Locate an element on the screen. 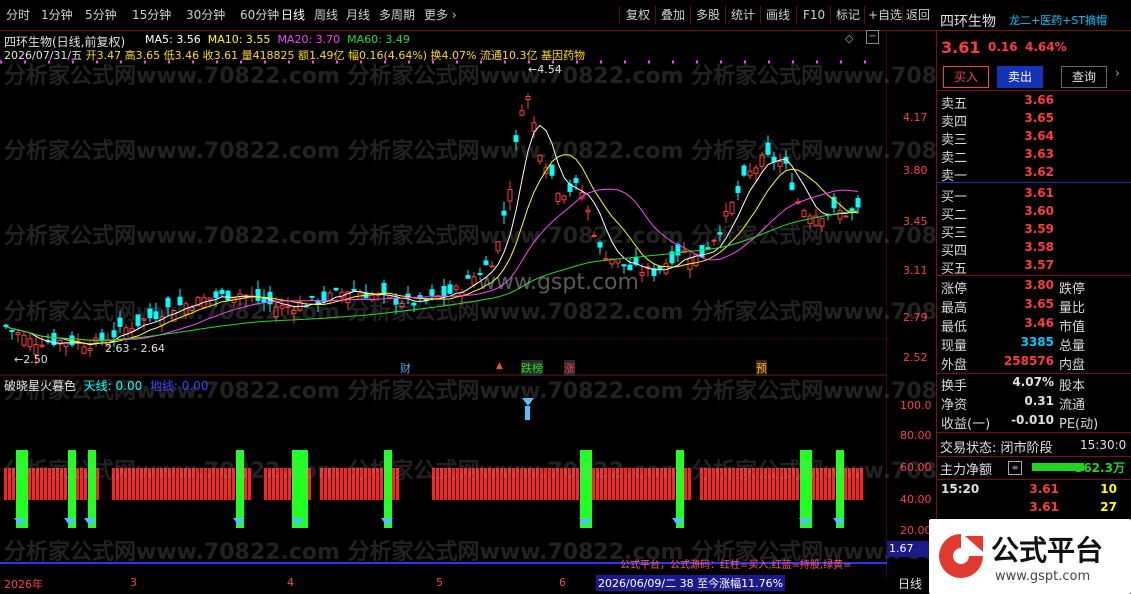  query-button: 查询 is located at coordinates (1084, 77).